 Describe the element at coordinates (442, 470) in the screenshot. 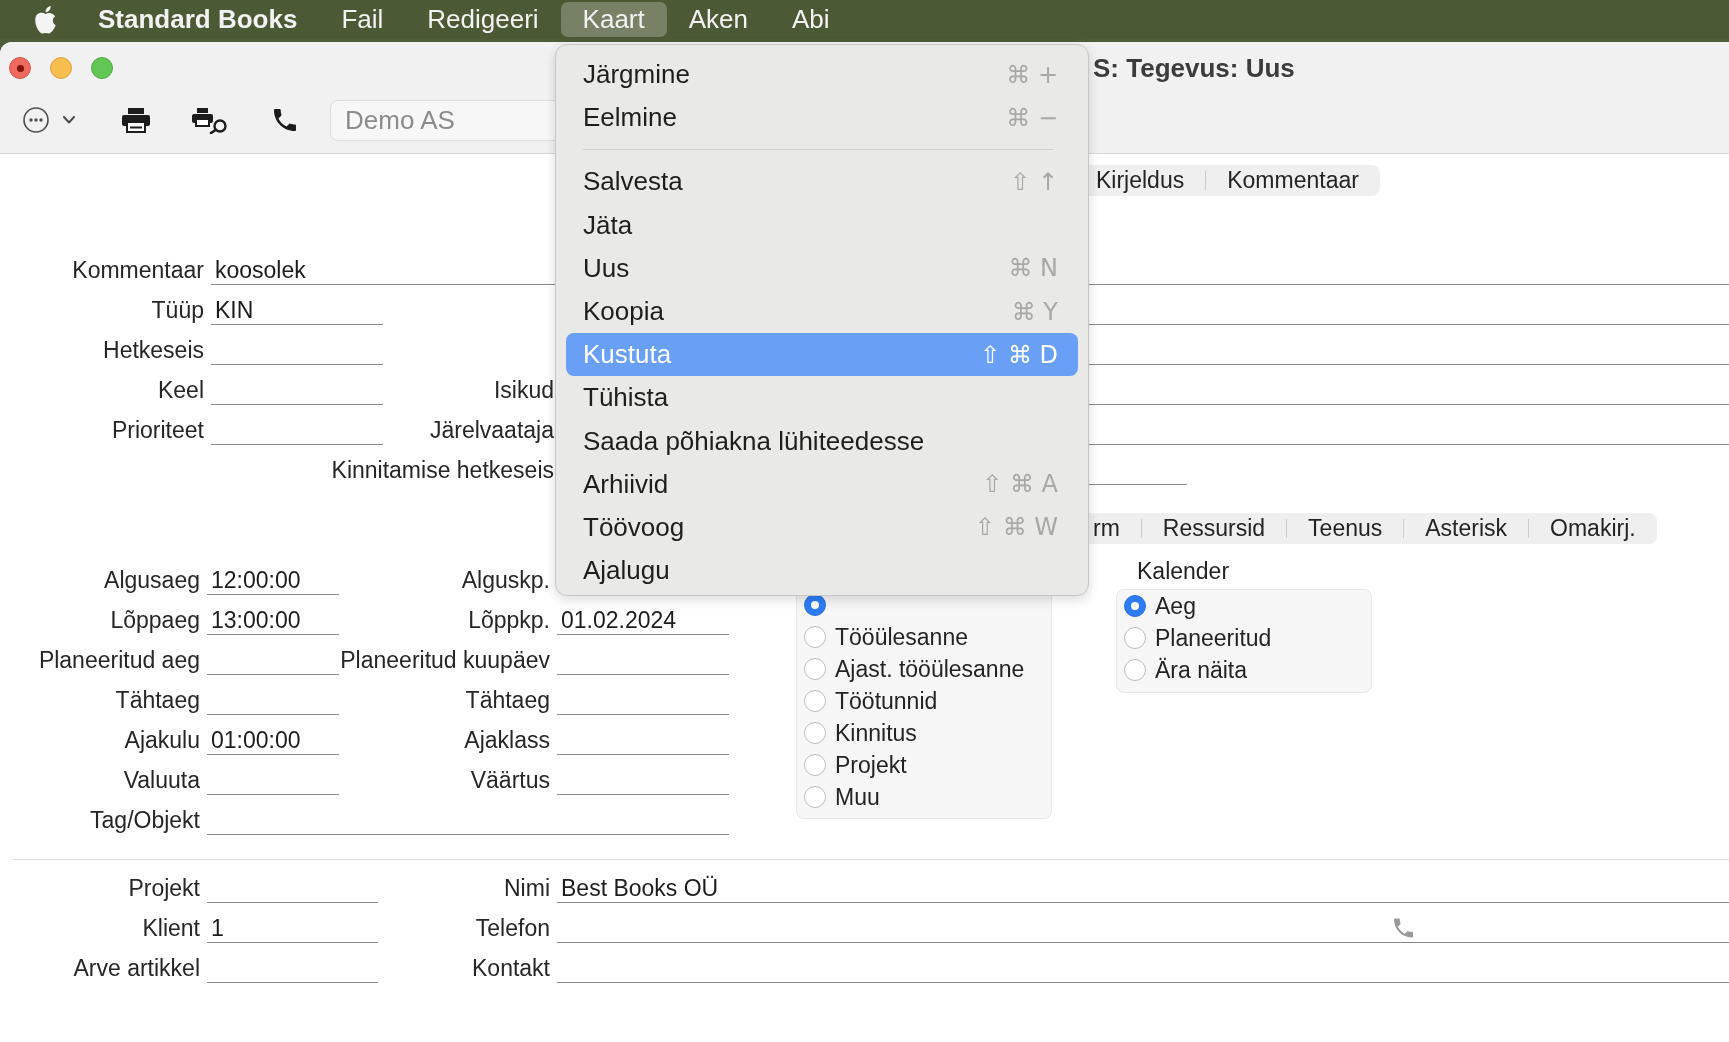

I see `field-label: Kinnitamise hetkeseis` at that location.